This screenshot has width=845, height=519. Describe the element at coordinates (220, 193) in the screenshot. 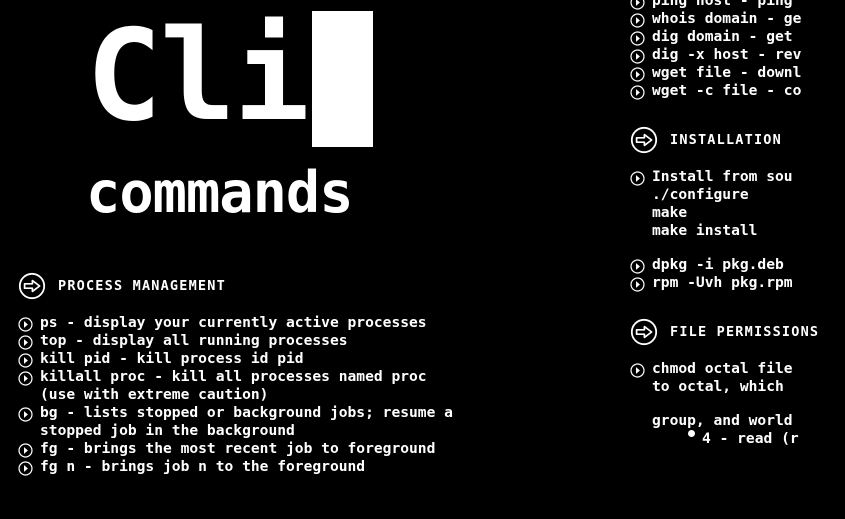

I see `page-subtitle: commands` at that location.